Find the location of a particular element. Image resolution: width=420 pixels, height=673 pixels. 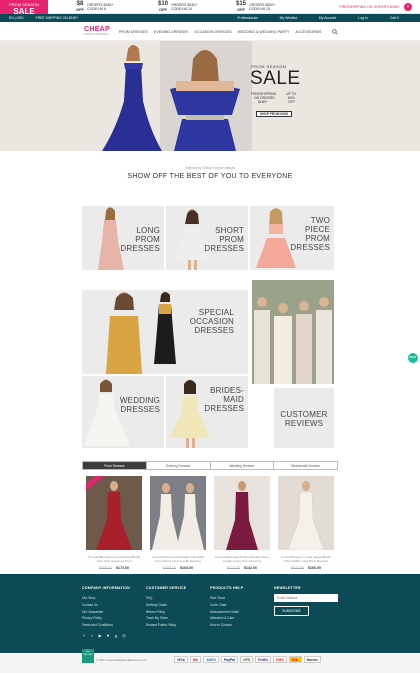

footer-link-color-chart: Color Chart is located at coordinates (226, 605).